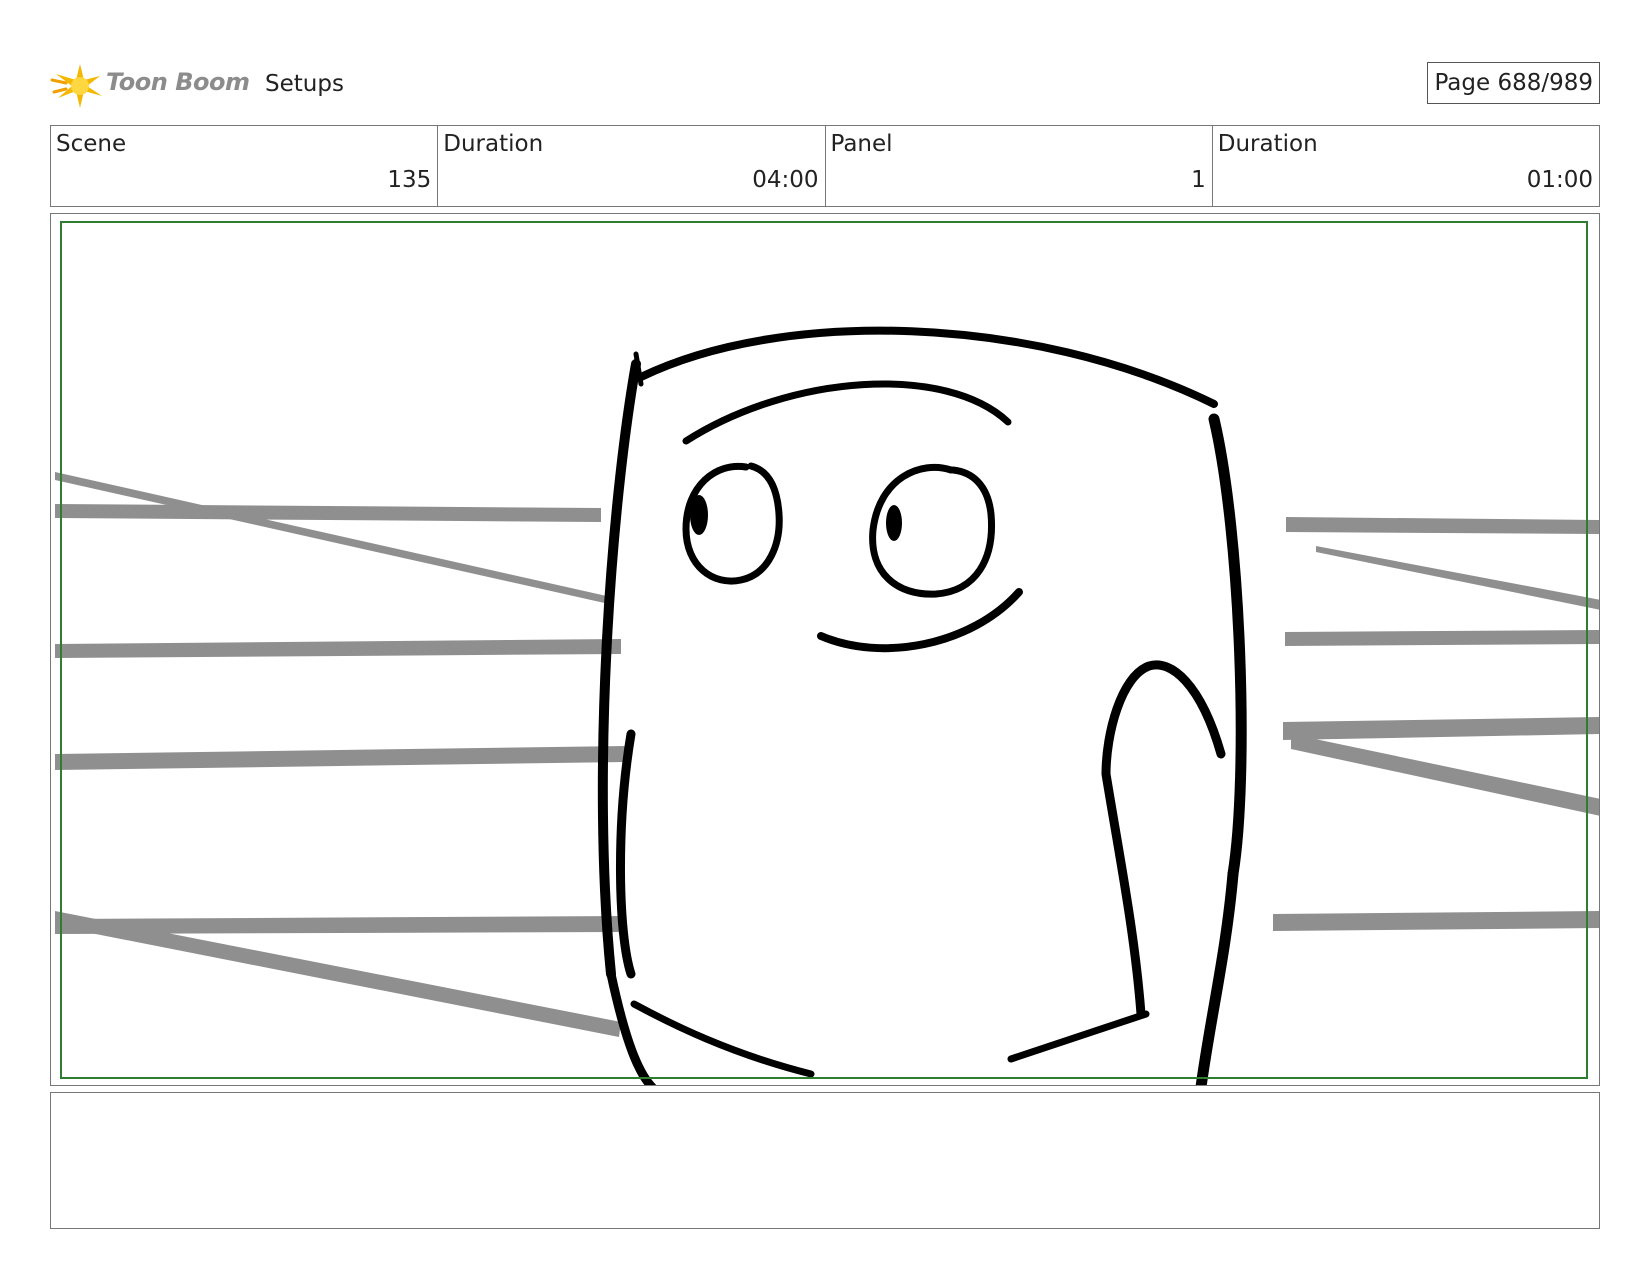 The width and height of the screenshot is (1650, 1275). I want to click on character-left-pupil, so click(699, 515).